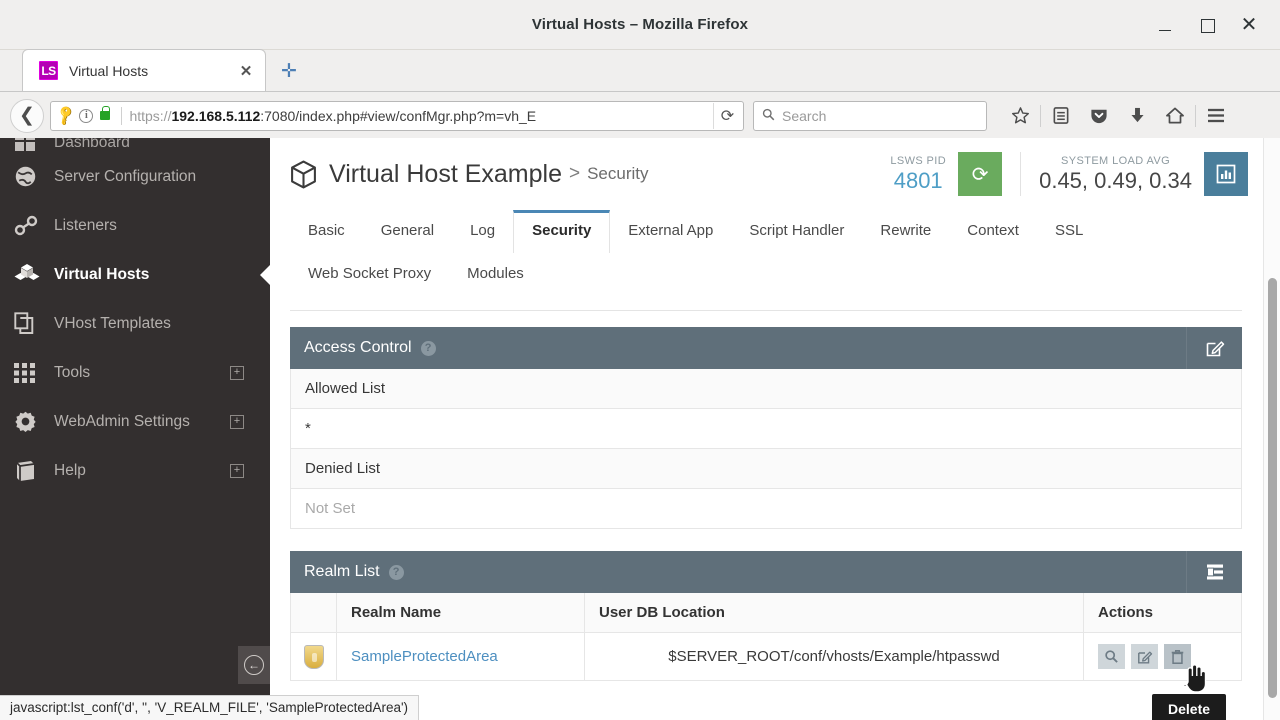 The height and width of the screenshot is (720, 1280). What do you see at coordinates (1020, 116) in the screenshot?
I see `bookmark-star-icon` at bounding box center [1020, 116].